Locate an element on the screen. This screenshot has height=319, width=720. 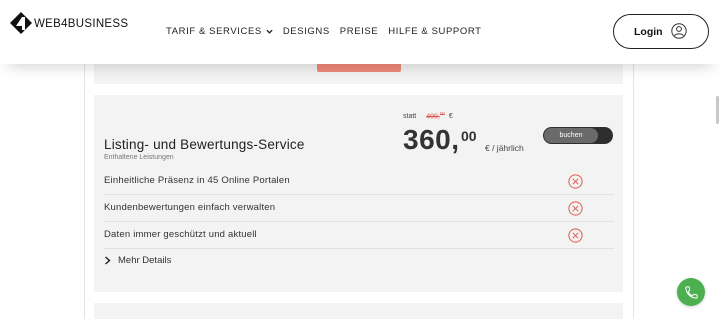
more-details-label: Mehr Details is located at coordinates (145, 260).